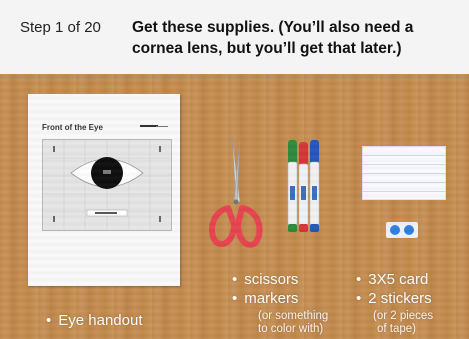 The image size is (469, 339). I want to click on handout-scale-bar, so click(149, 126).